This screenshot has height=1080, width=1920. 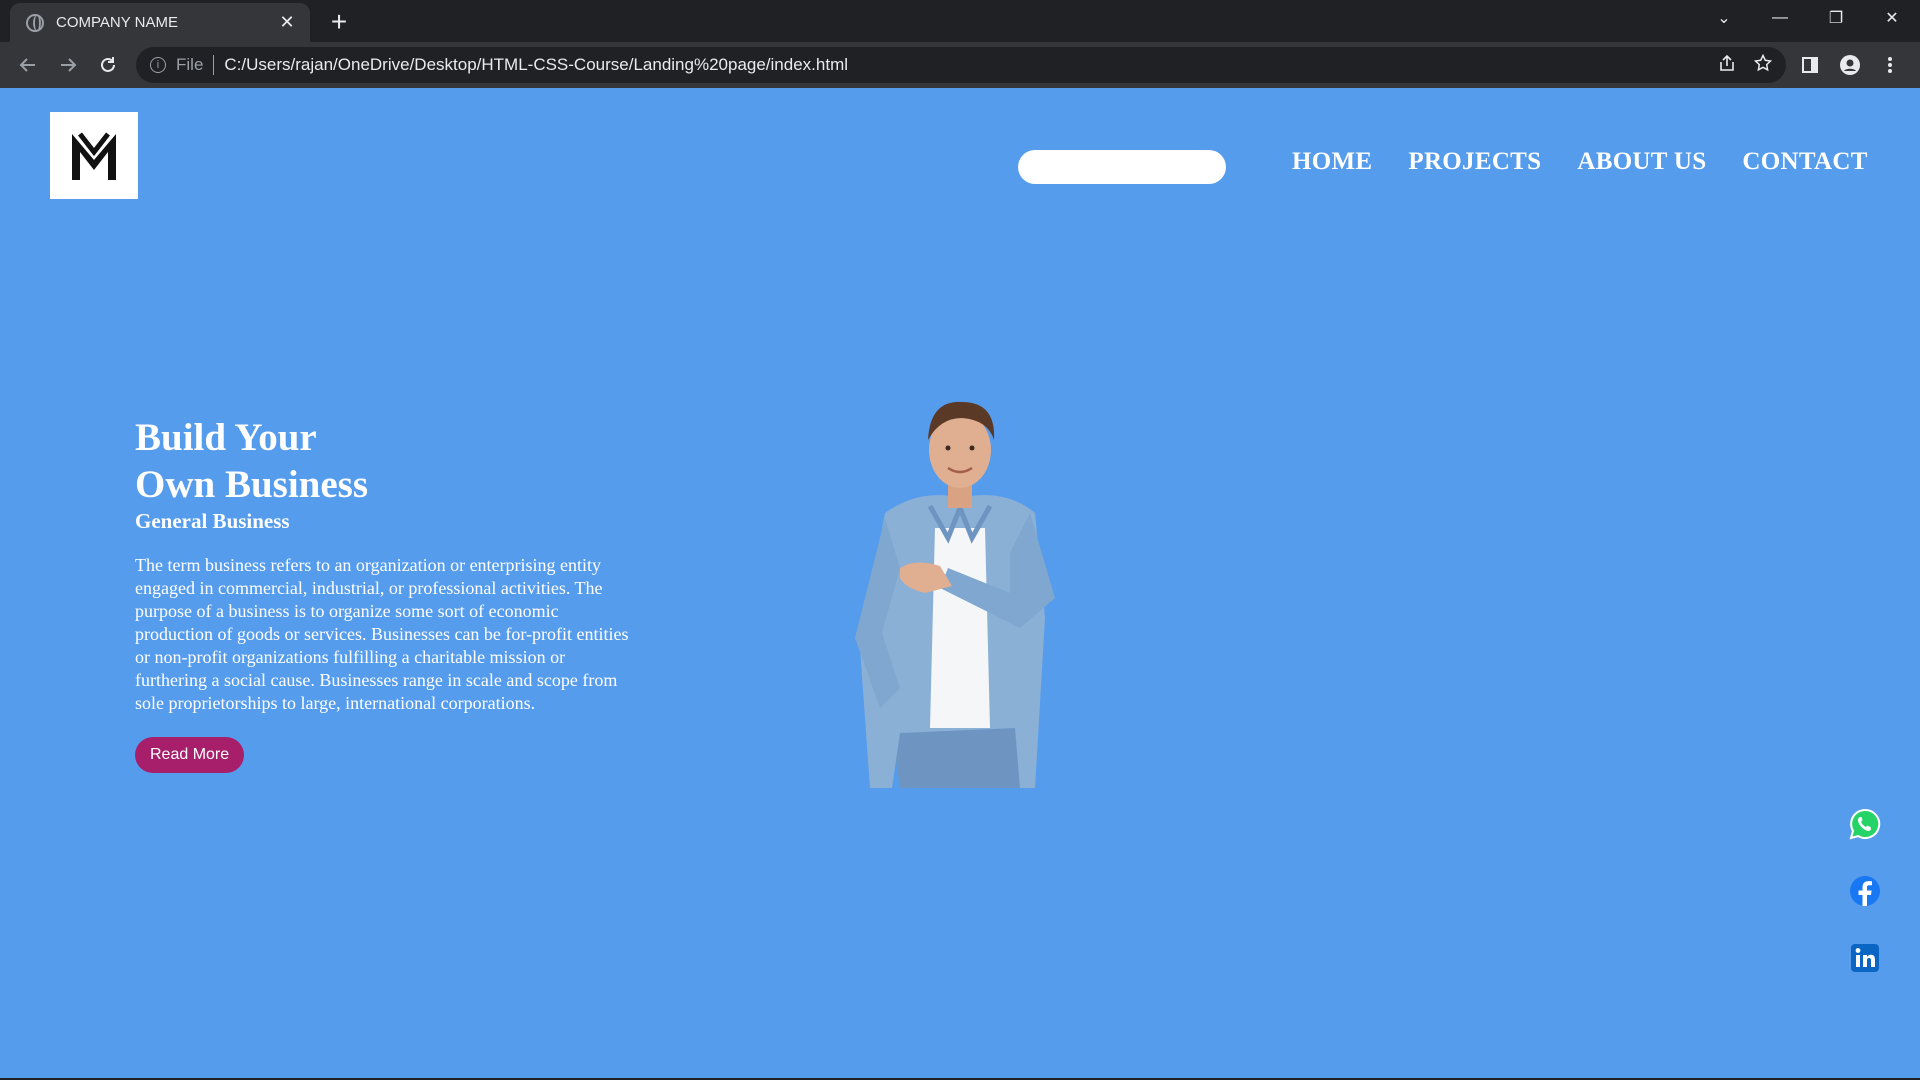 What do you see at coordinates (117, 22) in the screenshot?
I see `tab-title: COMPANY NAME` at bounding box center [117, 22].